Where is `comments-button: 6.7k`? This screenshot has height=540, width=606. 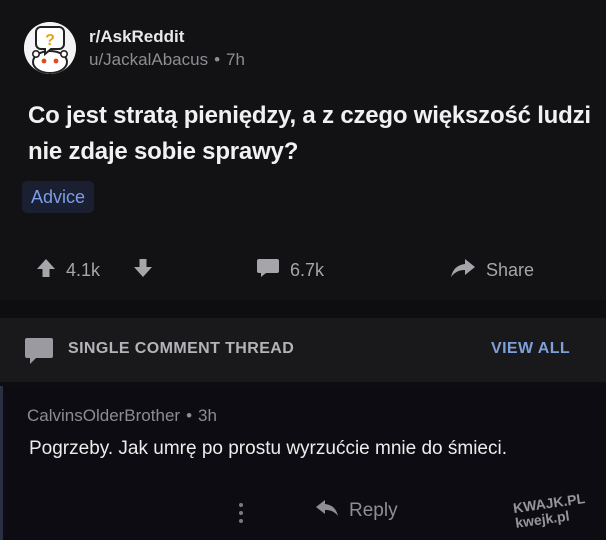
comments-button: 6.7k is located at coordinates (290, 270).